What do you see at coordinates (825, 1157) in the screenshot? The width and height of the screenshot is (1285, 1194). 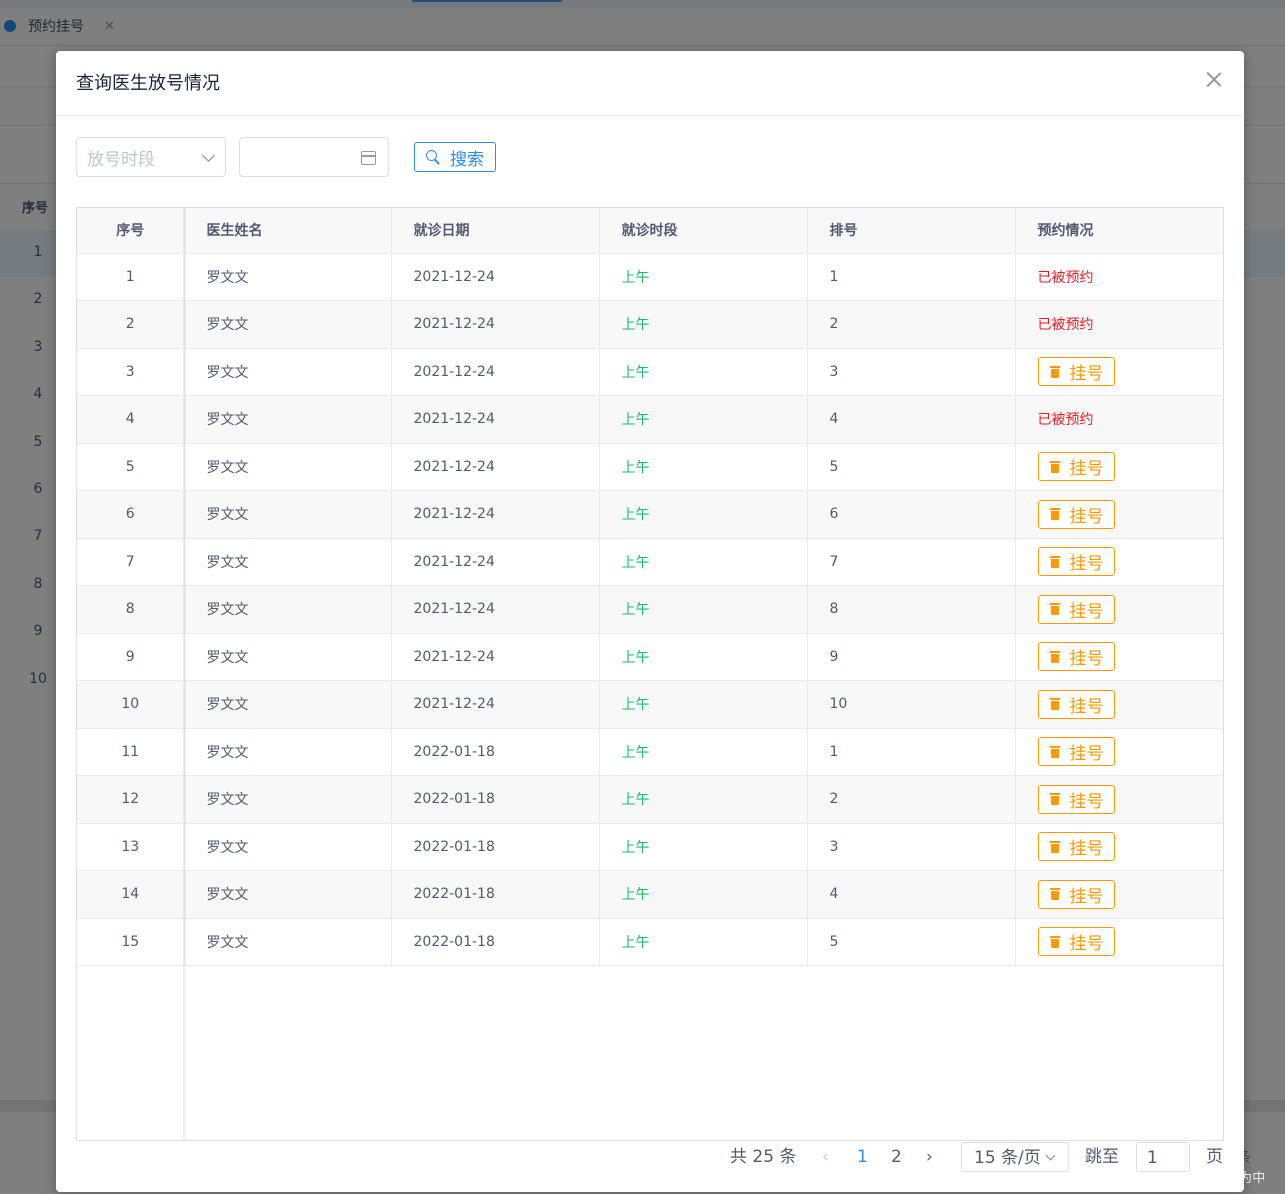 I see `pagination-prev-button: ‹` at bounding box center [825, 1157].